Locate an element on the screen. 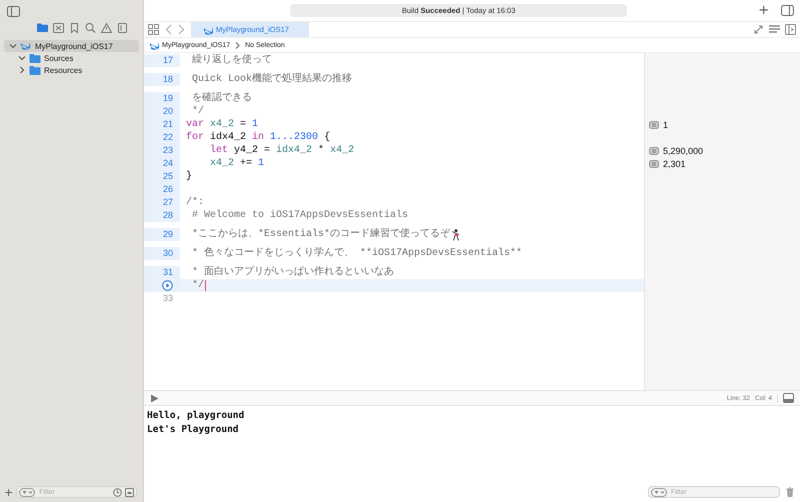 The height and width of the screenshot is (502, 800). x-square-icon is located at coordinates (58, 28).